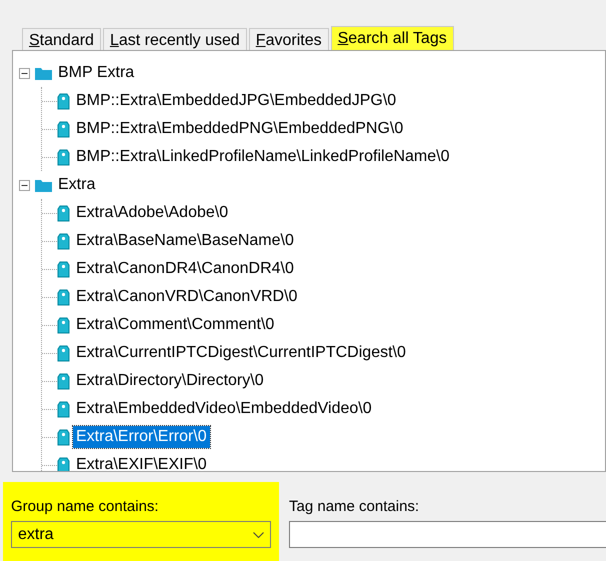  I want to click on field-label: Group name contains:, so click(85, 507).